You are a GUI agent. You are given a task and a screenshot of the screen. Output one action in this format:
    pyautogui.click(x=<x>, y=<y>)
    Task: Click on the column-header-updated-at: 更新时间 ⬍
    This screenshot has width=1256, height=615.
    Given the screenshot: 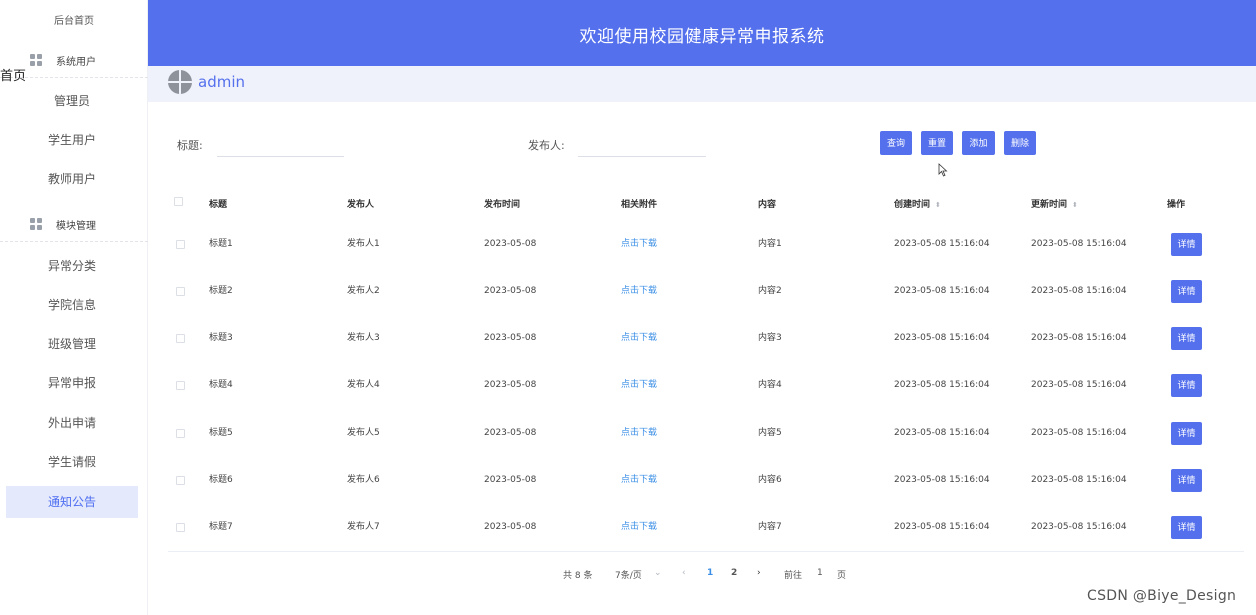 What is the action you would take?
    pyautogui.click(x=1054, y=203)
    